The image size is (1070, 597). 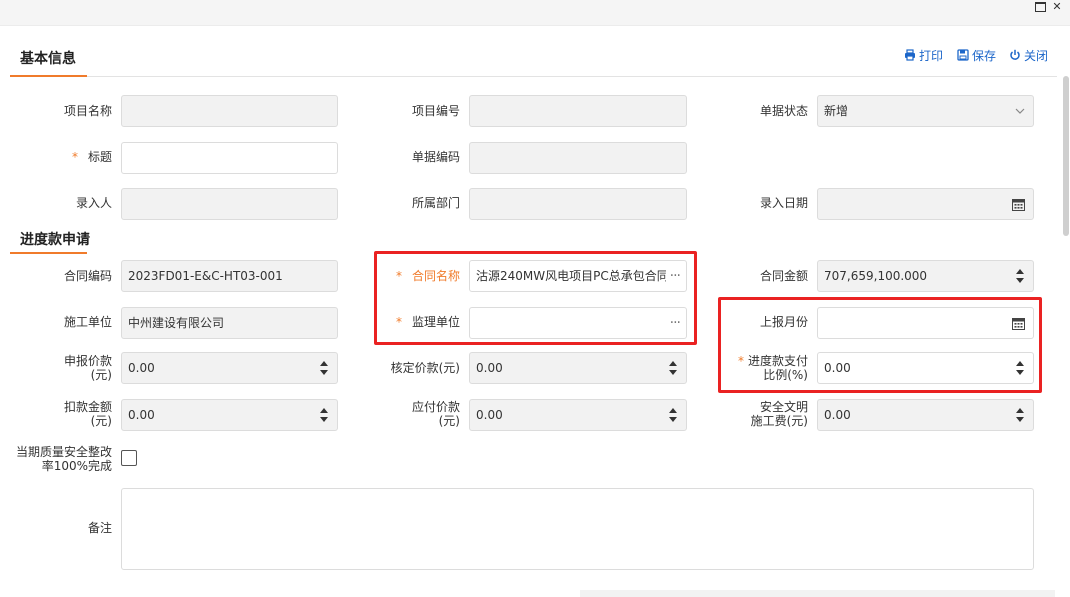 What do you see at coordinates (925, 368) in the screenshot?
I see `payment-ratio-input: 0.00` at bounding box center [925, 368].